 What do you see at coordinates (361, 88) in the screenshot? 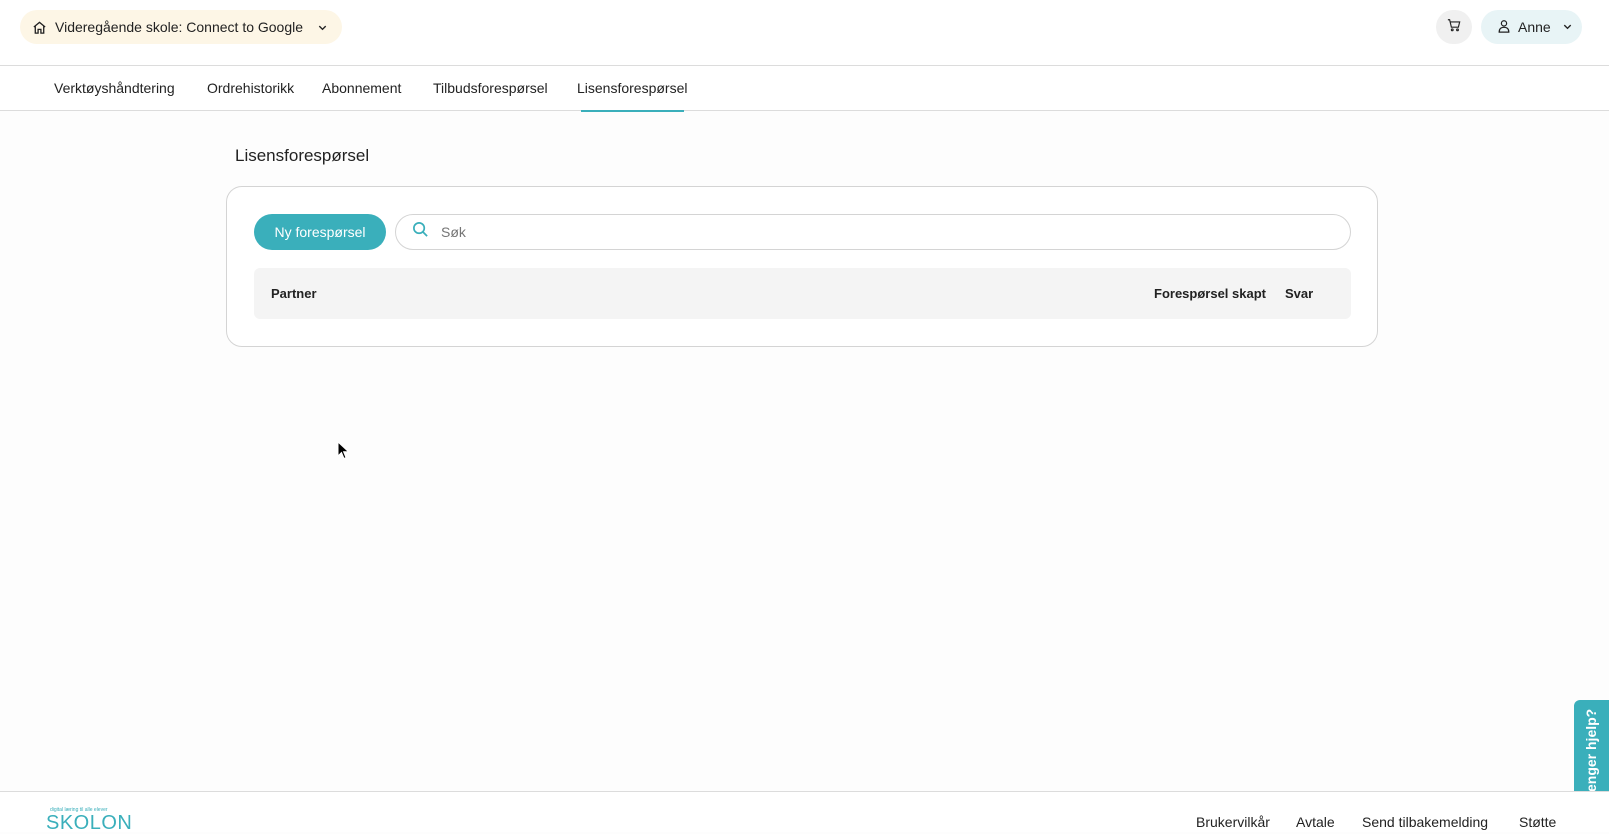
I see `tab-abonnement: Abonnement` at bounding box center [361, 88].